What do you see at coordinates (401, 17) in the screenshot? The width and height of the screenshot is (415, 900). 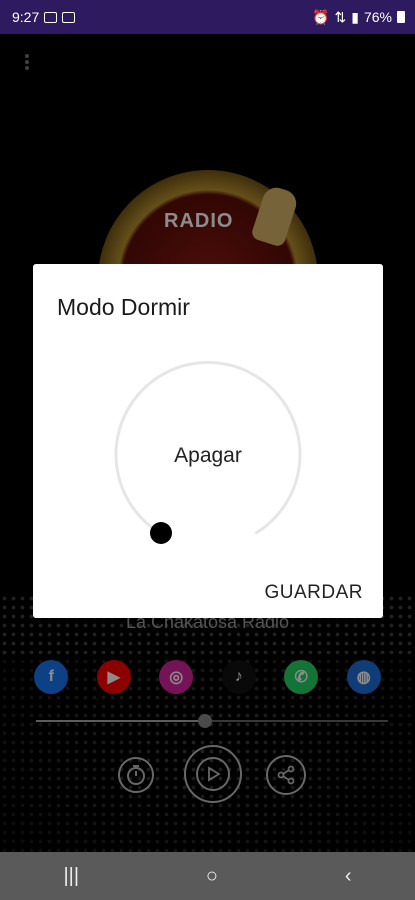 I see `battery-icon` at bounding box center [401, 17].